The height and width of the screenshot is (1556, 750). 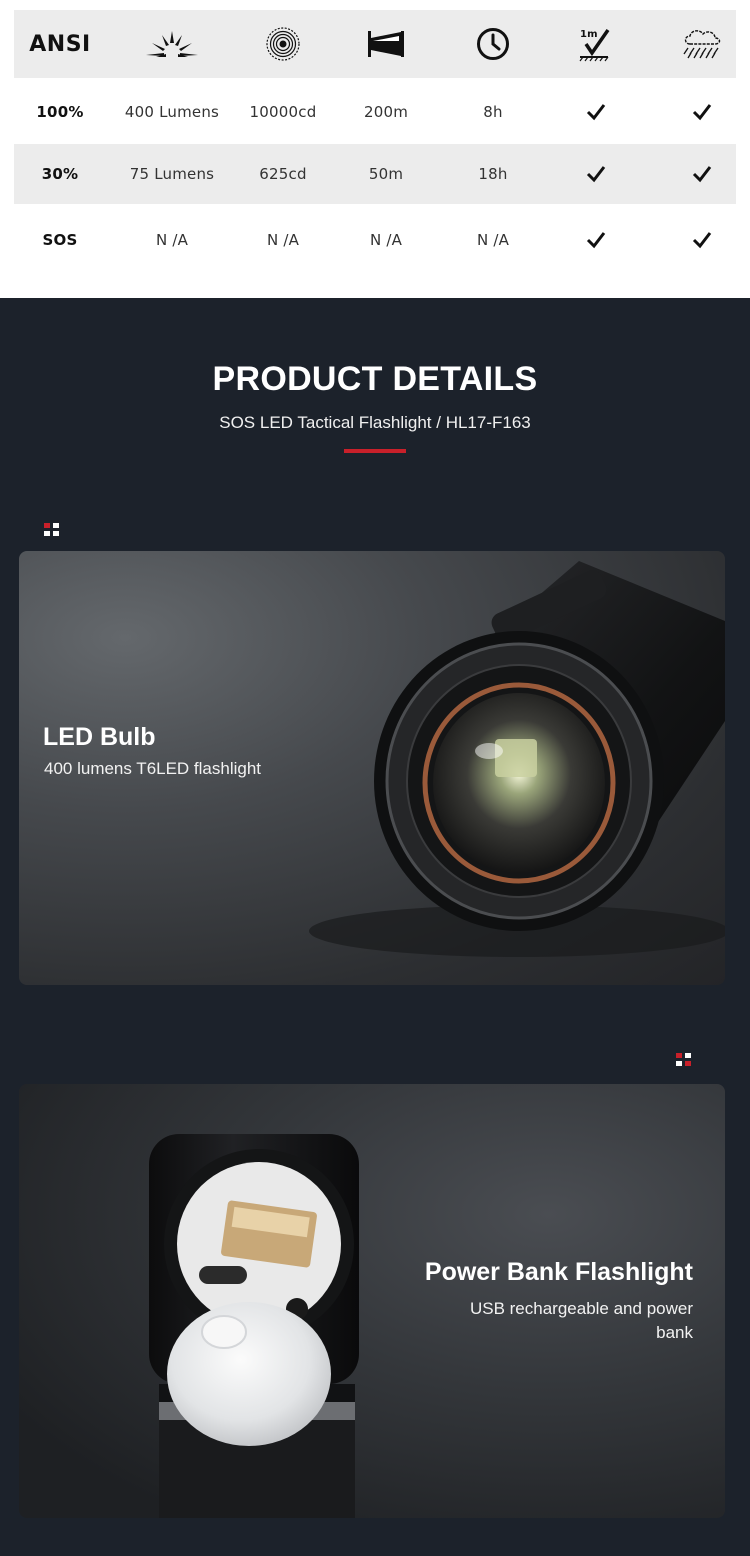 What do you see at coordinates (60, 174) in the screenshot?
I see `mode-cell: 30%` at bounding box center [60, 174].